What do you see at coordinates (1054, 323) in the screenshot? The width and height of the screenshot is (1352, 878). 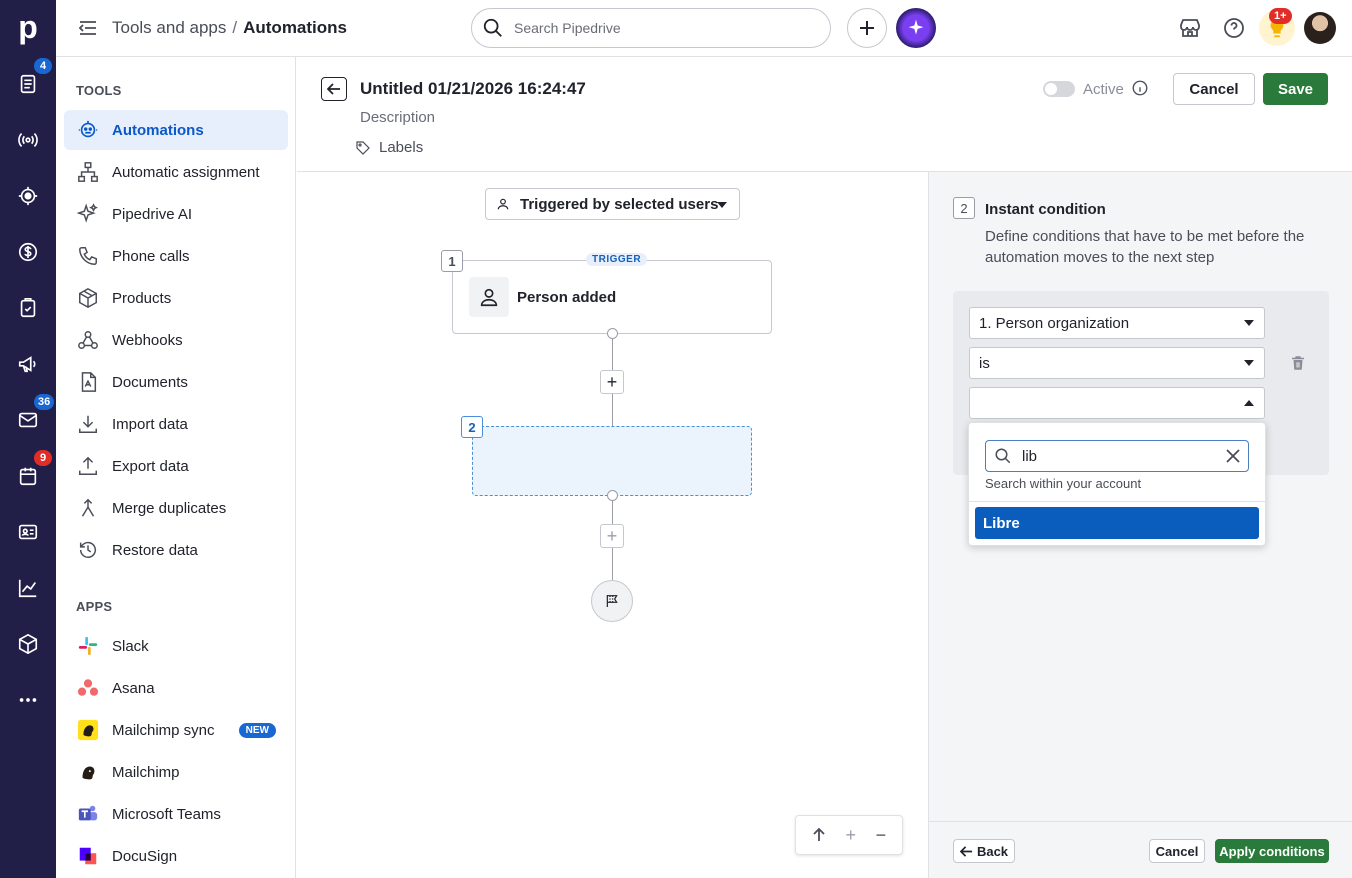 I see `field-select-value: 1. Person organization` at bounding box center [1054, 323].